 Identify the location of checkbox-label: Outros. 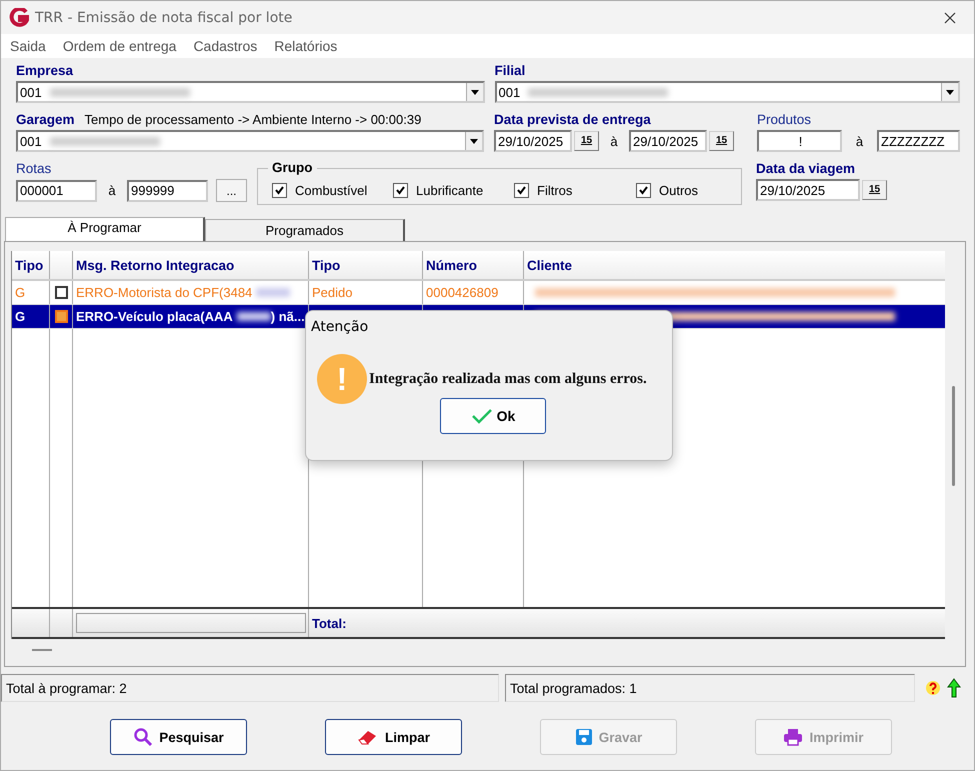
(678, 190).